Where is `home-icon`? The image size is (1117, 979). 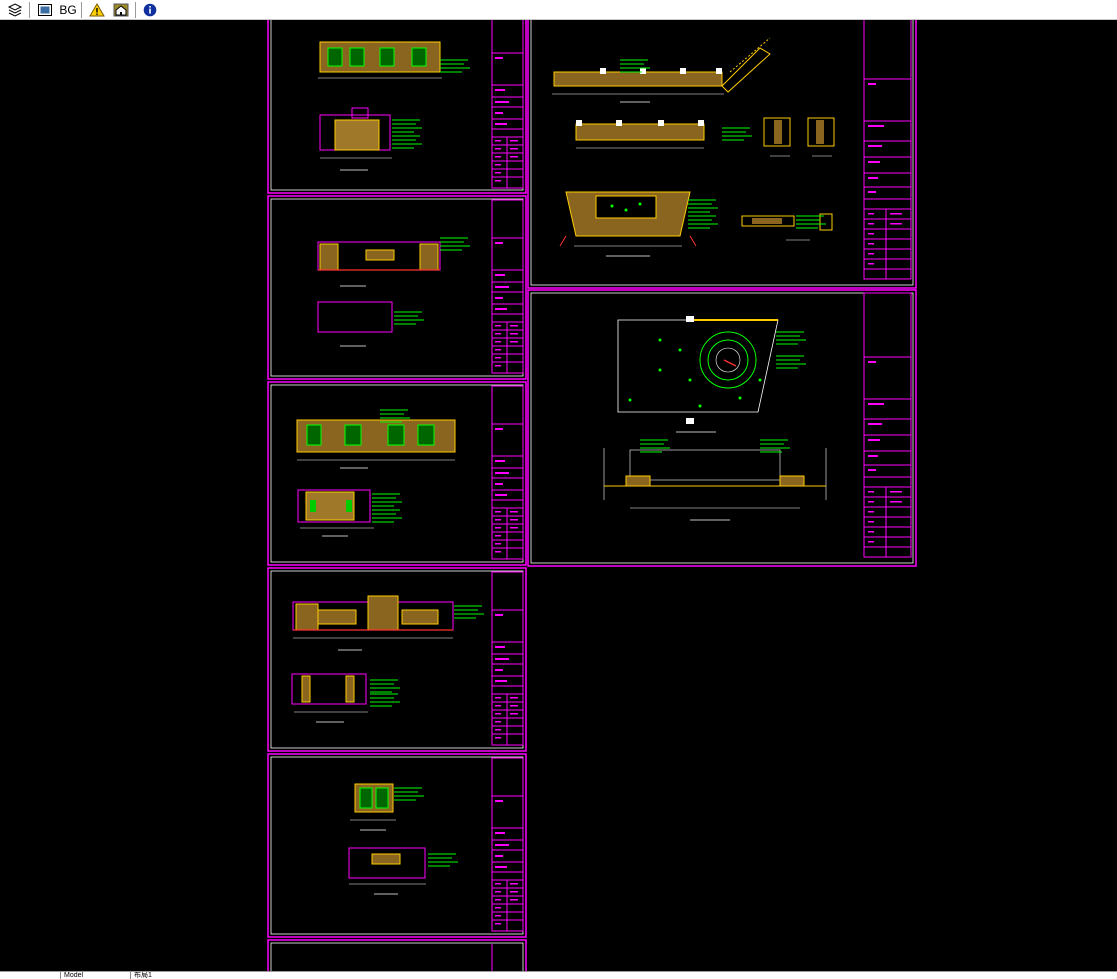 home-icon is located at coordinates (121, 10).